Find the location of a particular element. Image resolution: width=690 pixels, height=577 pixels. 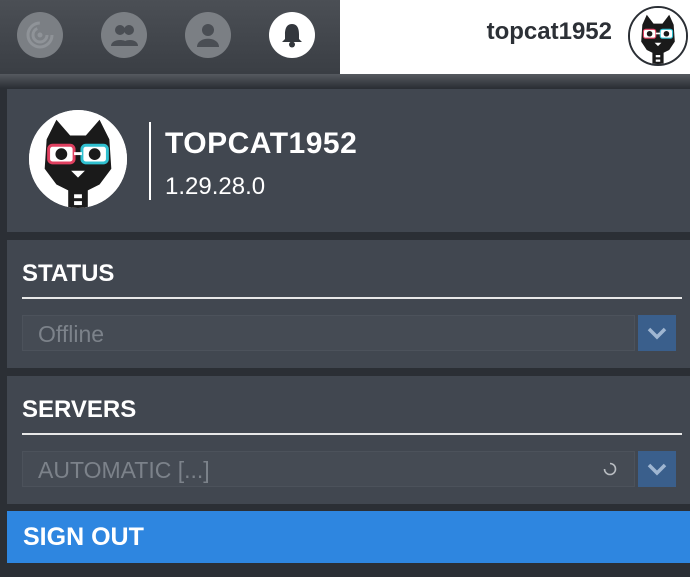

news-icon is located at coordinates (40, 35).